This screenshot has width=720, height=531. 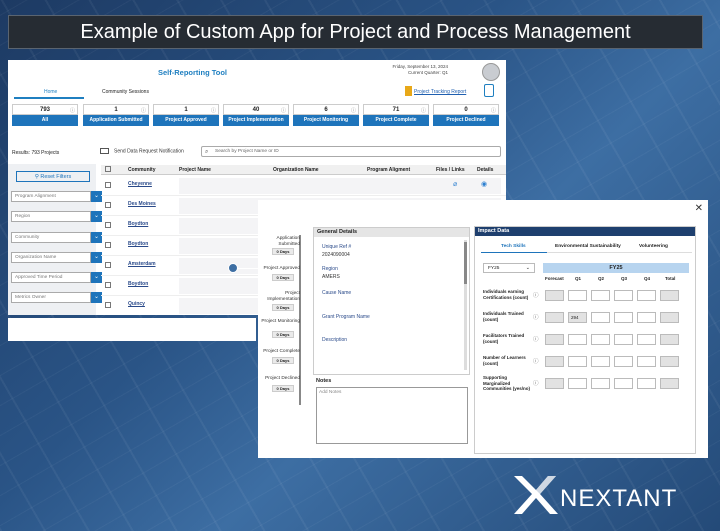 What do you see at coordinates (554, 278) in the screenshot?
I see `col-forecast: Forecast` at bounding box center [554, 278].